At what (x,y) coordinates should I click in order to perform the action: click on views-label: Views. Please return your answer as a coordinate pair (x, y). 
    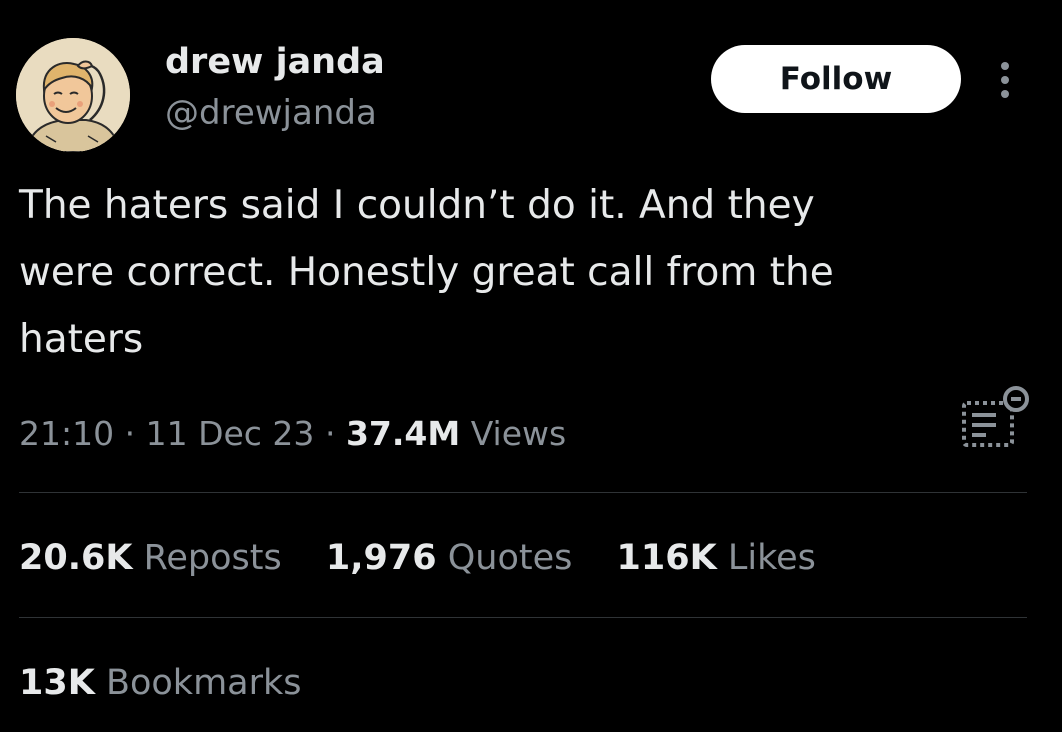
    Looking at the image, I should click on (518, 433).